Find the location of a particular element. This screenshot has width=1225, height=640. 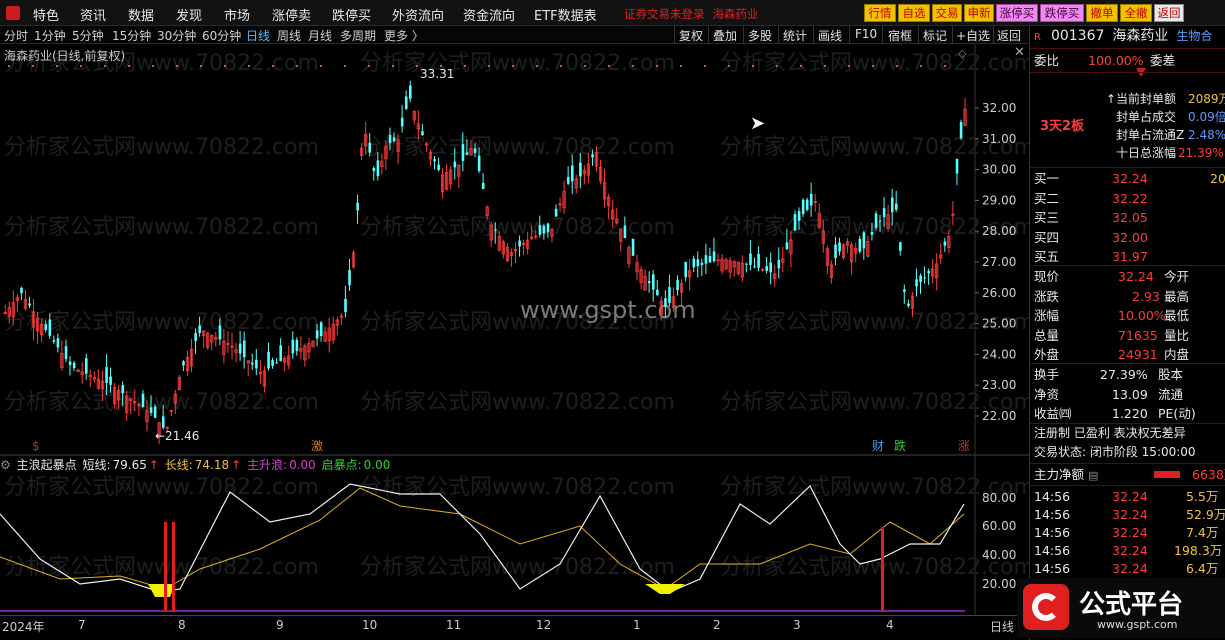

adjust-button: 复权 is located at coordinates (691, 35).